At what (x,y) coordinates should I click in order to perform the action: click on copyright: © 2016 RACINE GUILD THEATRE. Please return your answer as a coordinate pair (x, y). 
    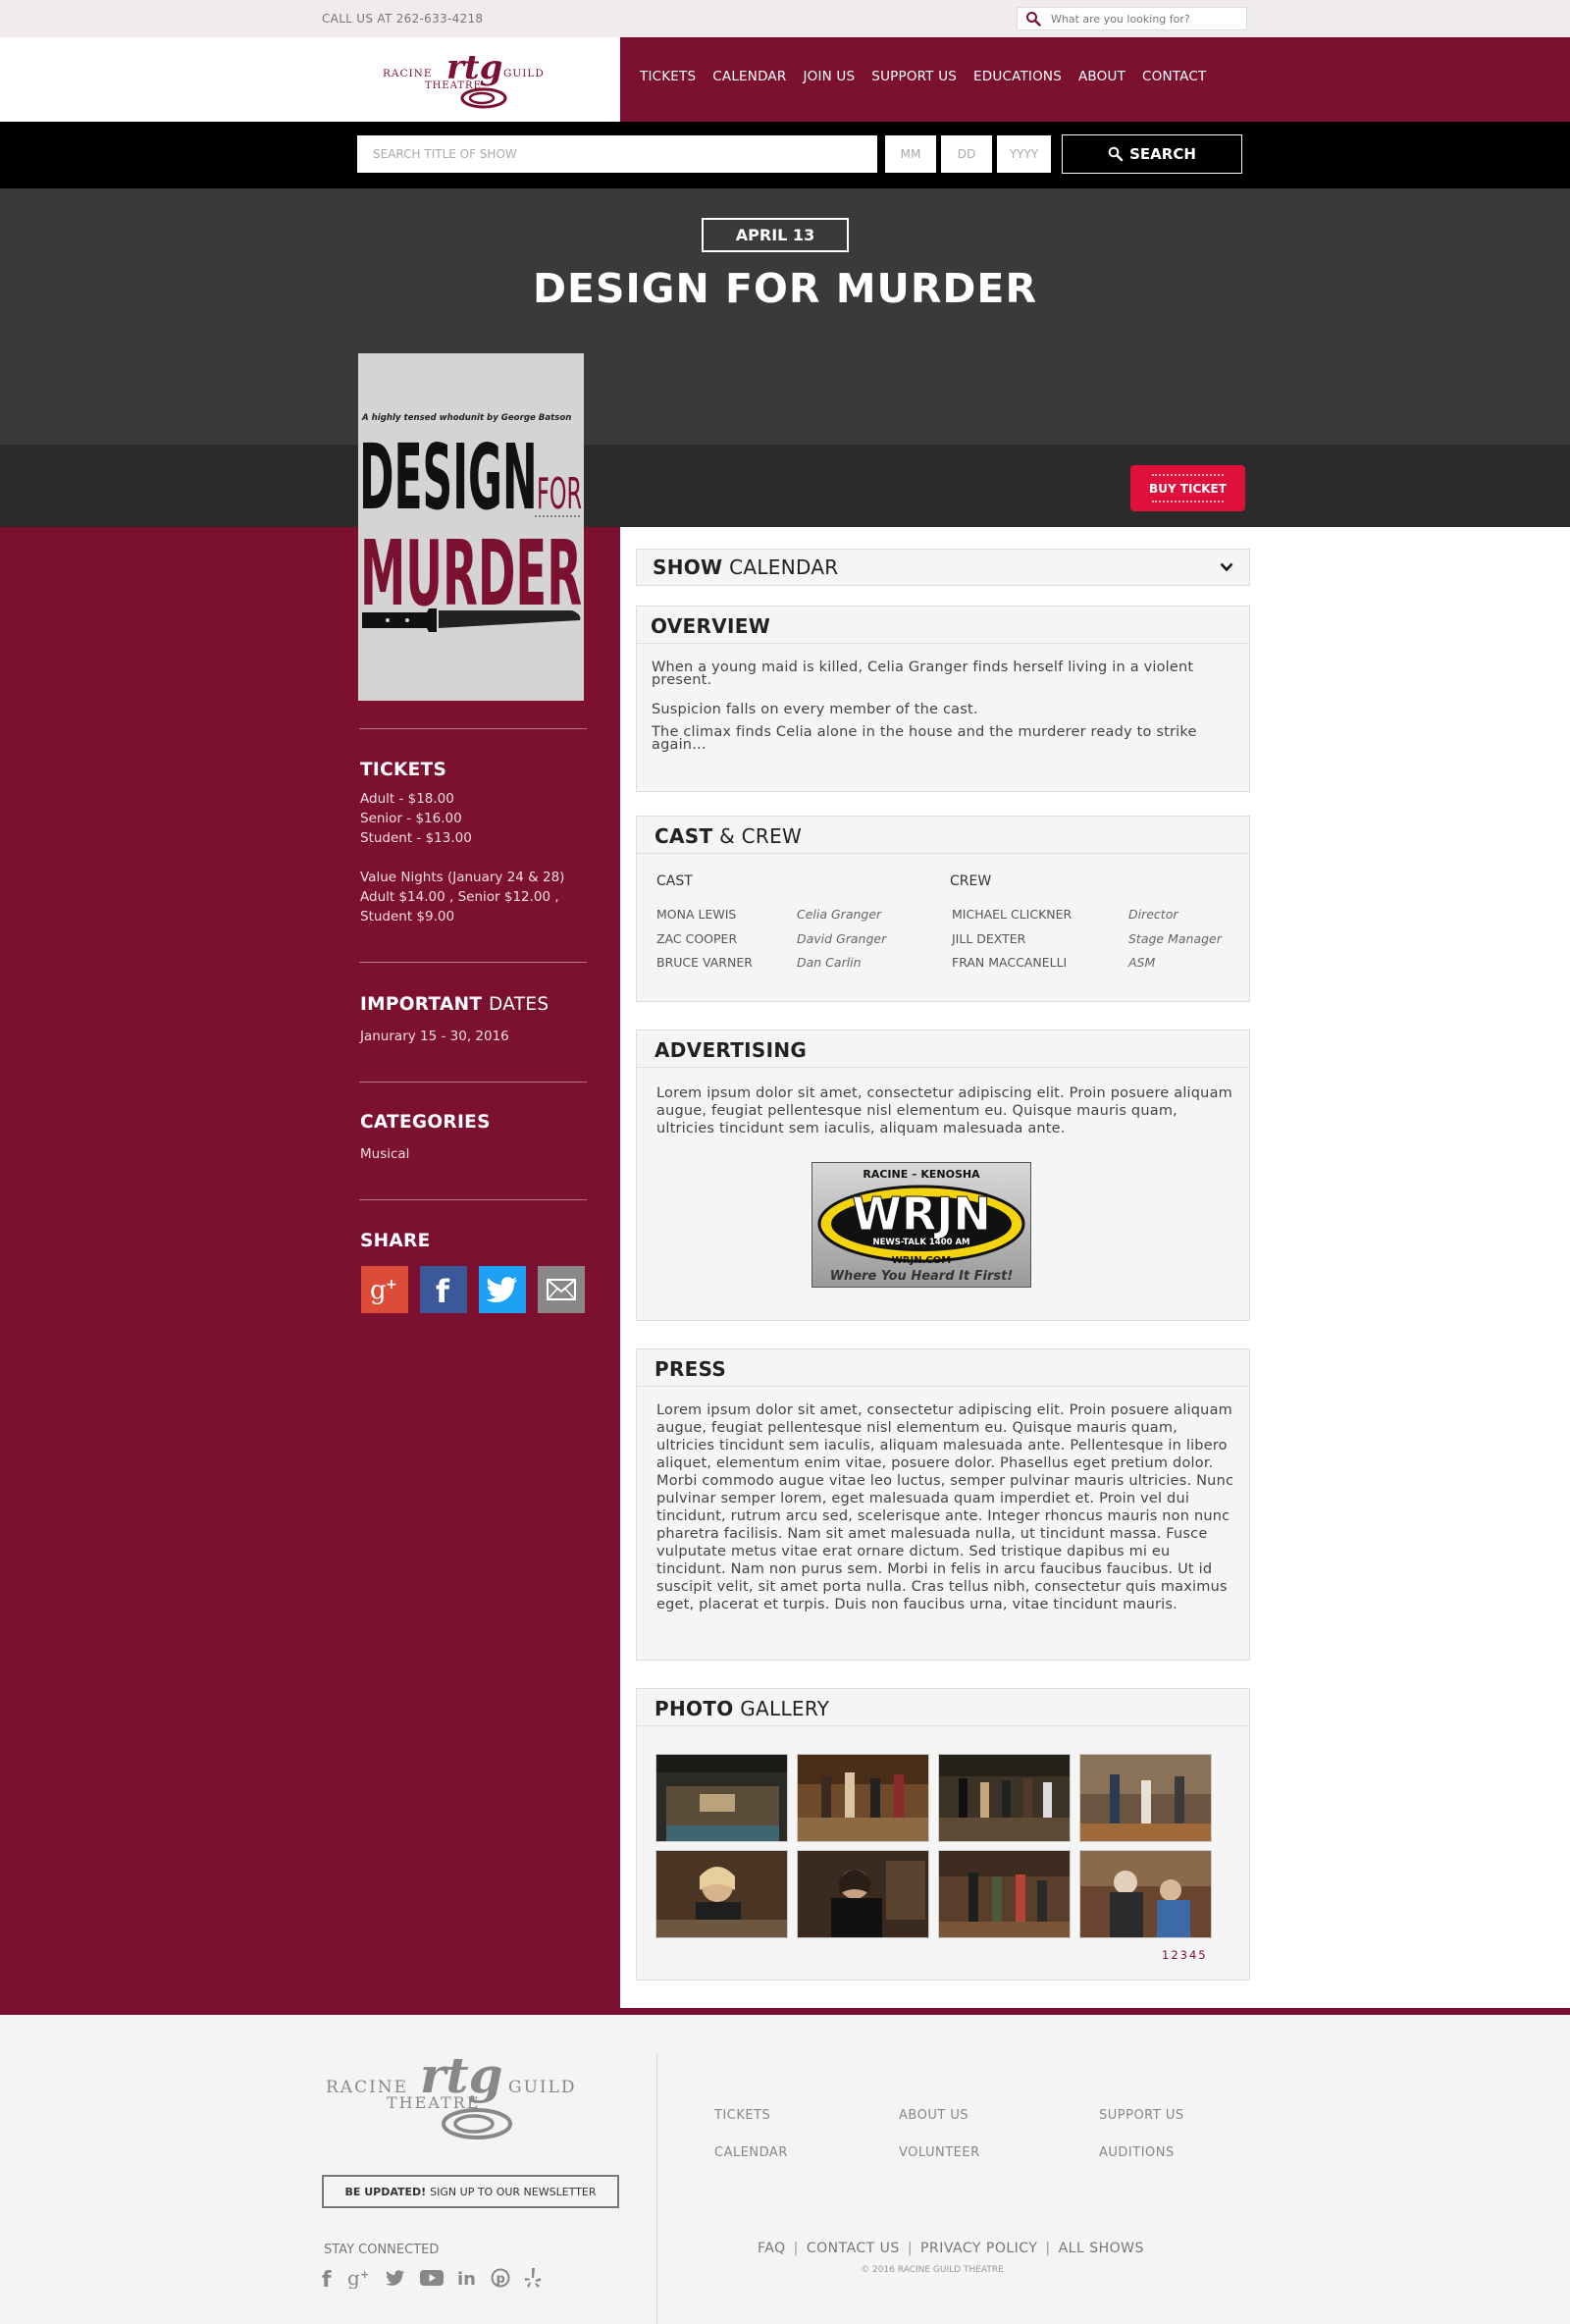
    Looking at the image, I should click on (932, 2270).